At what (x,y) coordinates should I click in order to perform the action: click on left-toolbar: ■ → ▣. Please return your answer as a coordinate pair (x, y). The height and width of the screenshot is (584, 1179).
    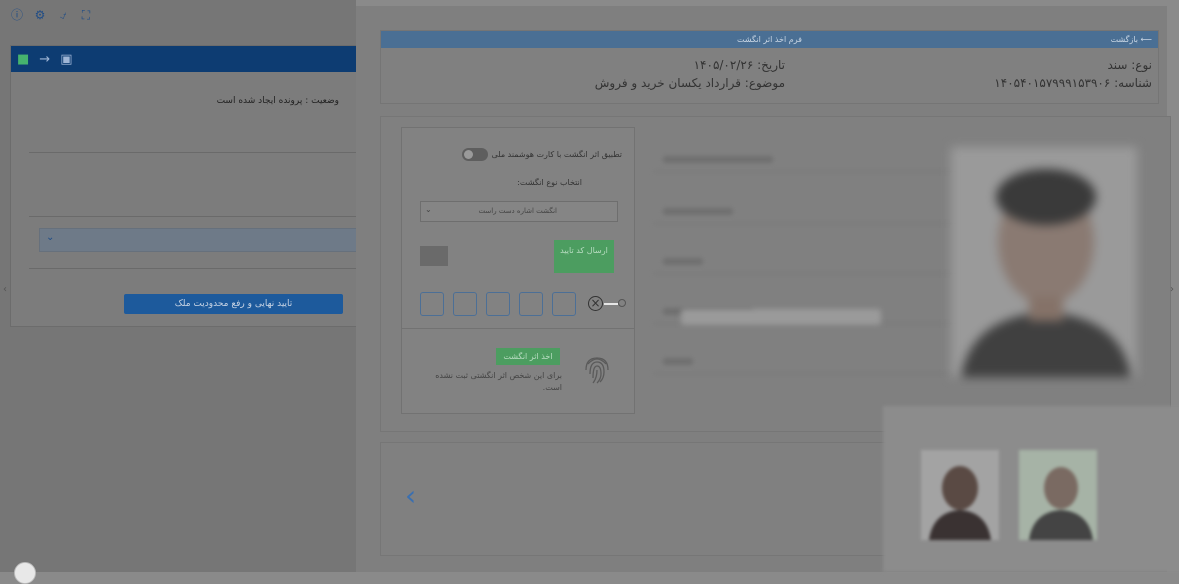
    Looking at the image, I should click on (184, 59).